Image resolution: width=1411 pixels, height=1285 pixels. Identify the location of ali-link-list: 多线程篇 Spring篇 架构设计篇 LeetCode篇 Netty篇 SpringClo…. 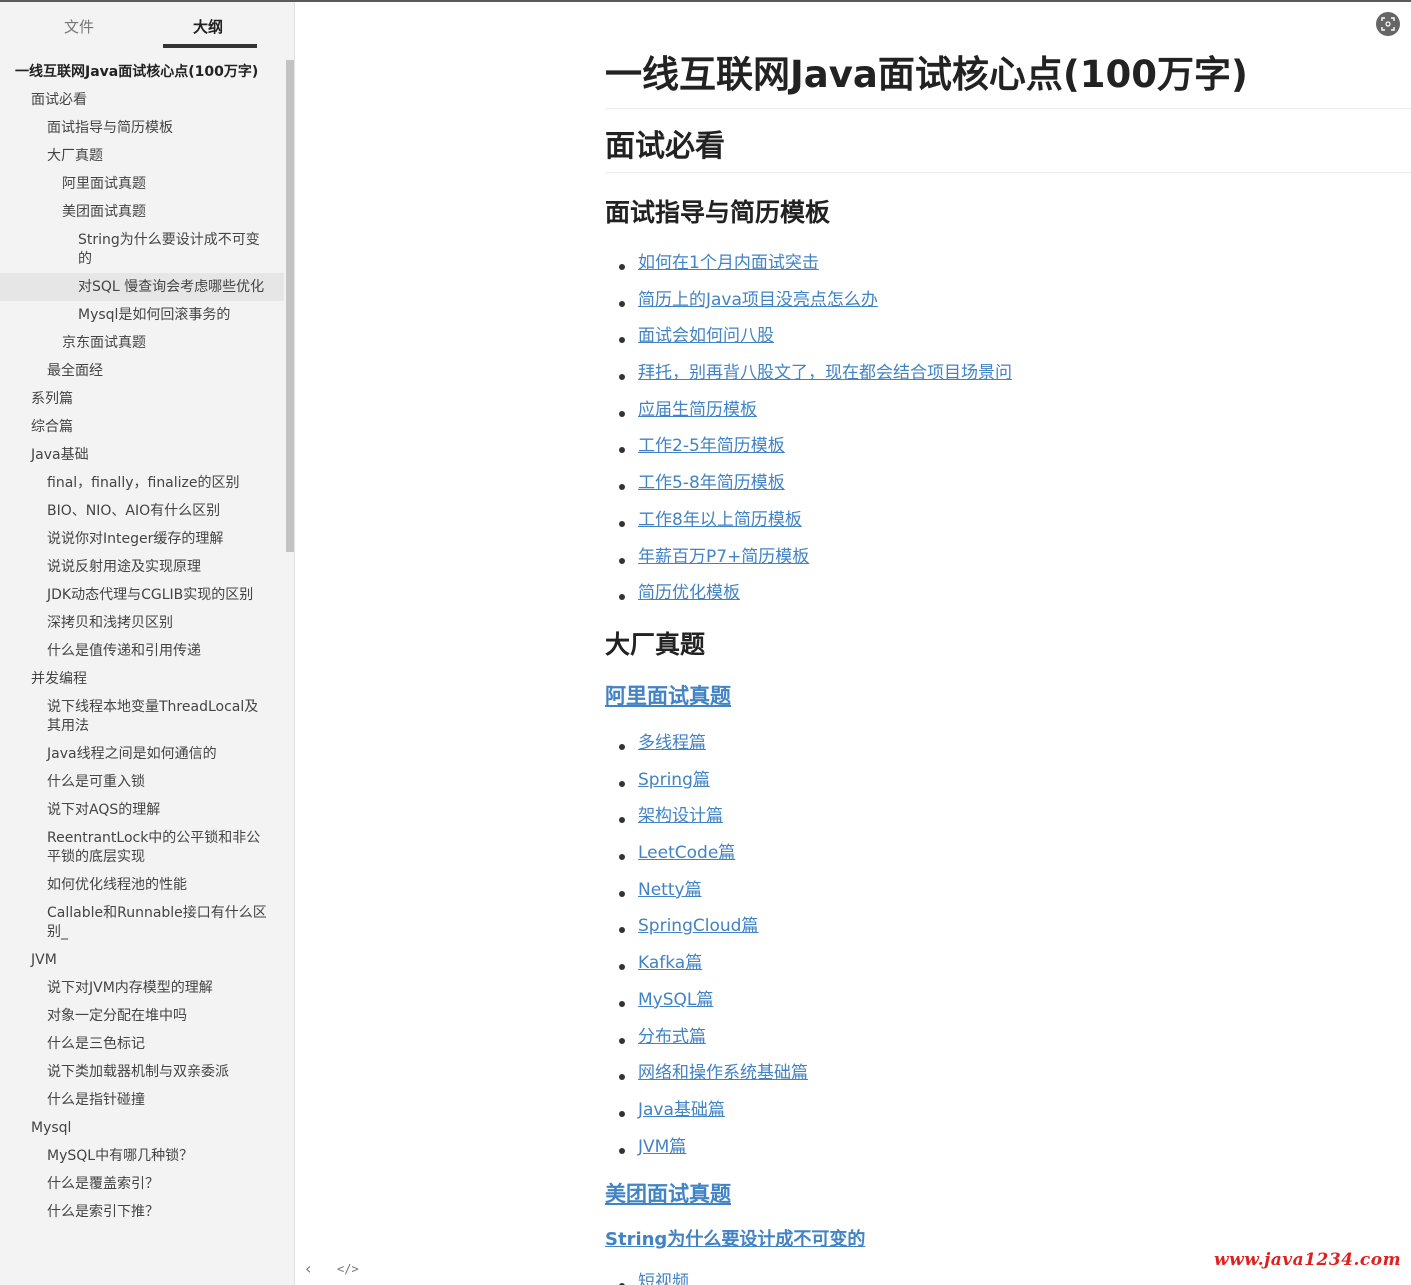
(706, 951).